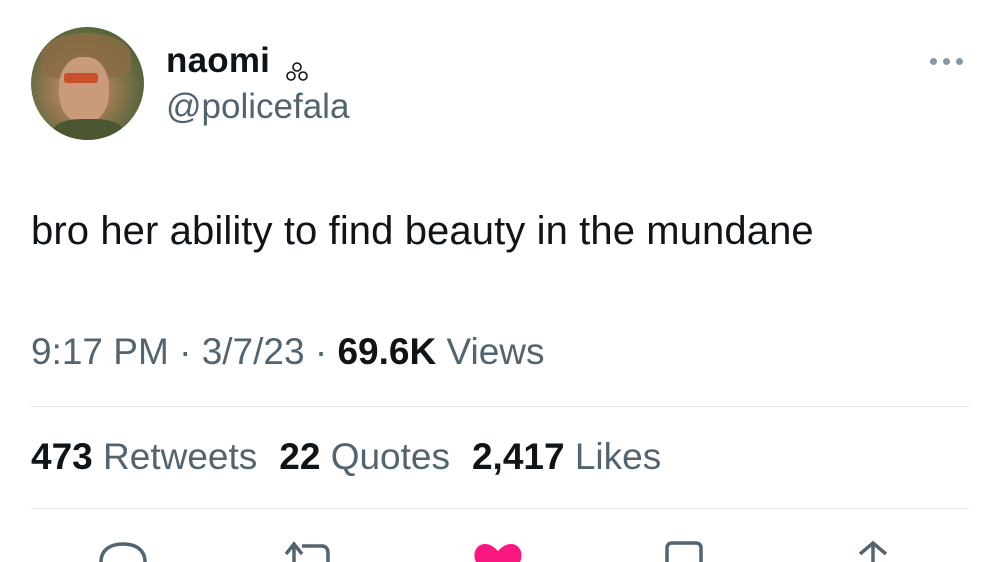 This screenshot has width=1000, height=562. What do you see at coordinates (300, 456) in the screenshot?
I see `quotes-count: 22` at bounding box center [300, 456].